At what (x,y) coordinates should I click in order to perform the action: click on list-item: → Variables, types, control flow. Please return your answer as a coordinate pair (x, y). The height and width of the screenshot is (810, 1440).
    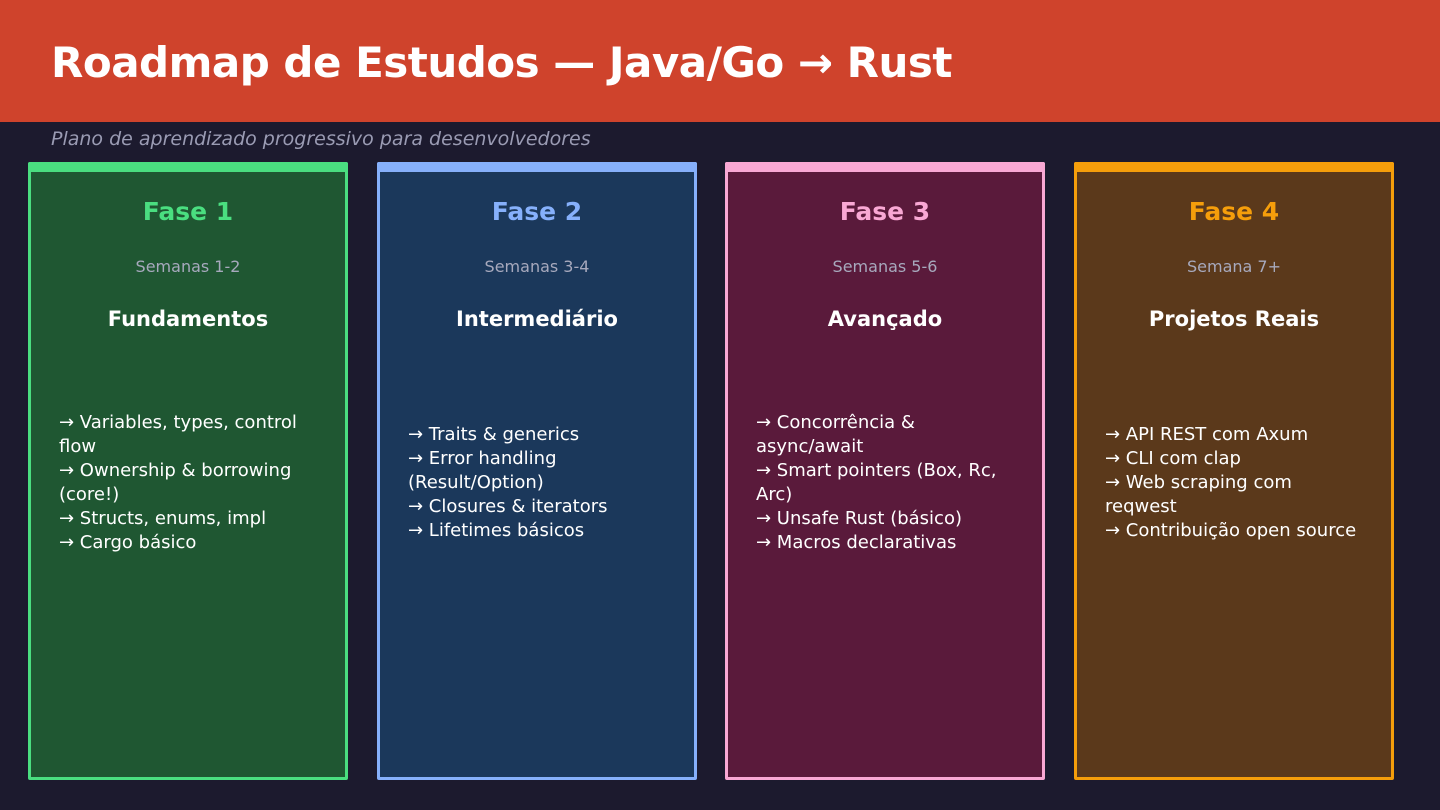
    Looking at the image, I should click on (178, 434).